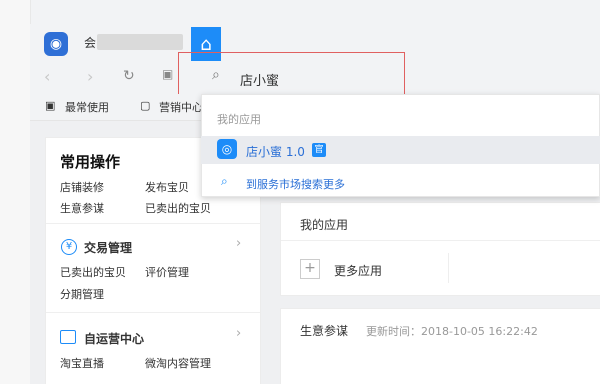 This screenshot has width=600, height=384. What do you see at coordinates (167, 187) in the screenshot?
I see `link-publish-item: 发布宝贝` at bounding box center [167, 187].